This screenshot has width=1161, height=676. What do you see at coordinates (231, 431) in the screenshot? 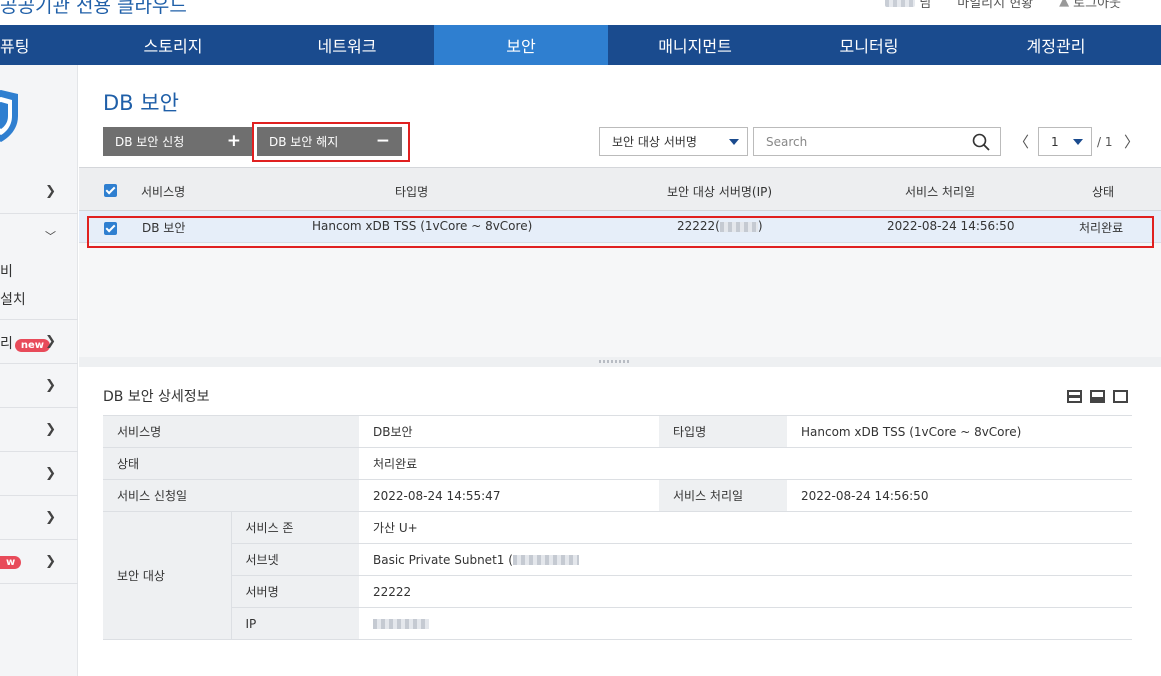
I see `label-service-name: 서비스명` at bounding box center [231, 431].